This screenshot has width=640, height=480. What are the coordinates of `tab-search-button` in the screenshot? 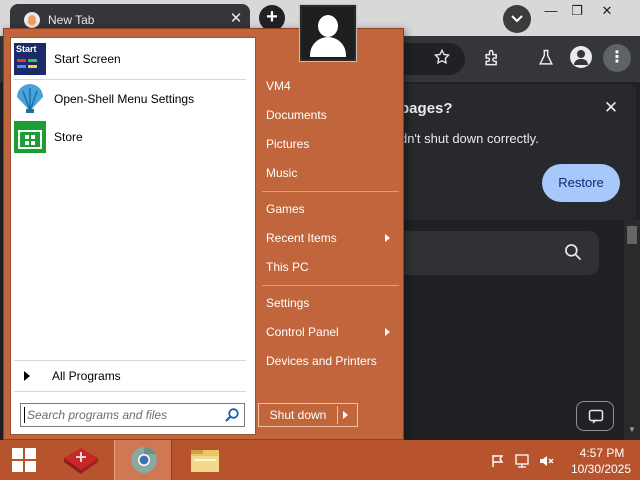 It's located at (517, 19).